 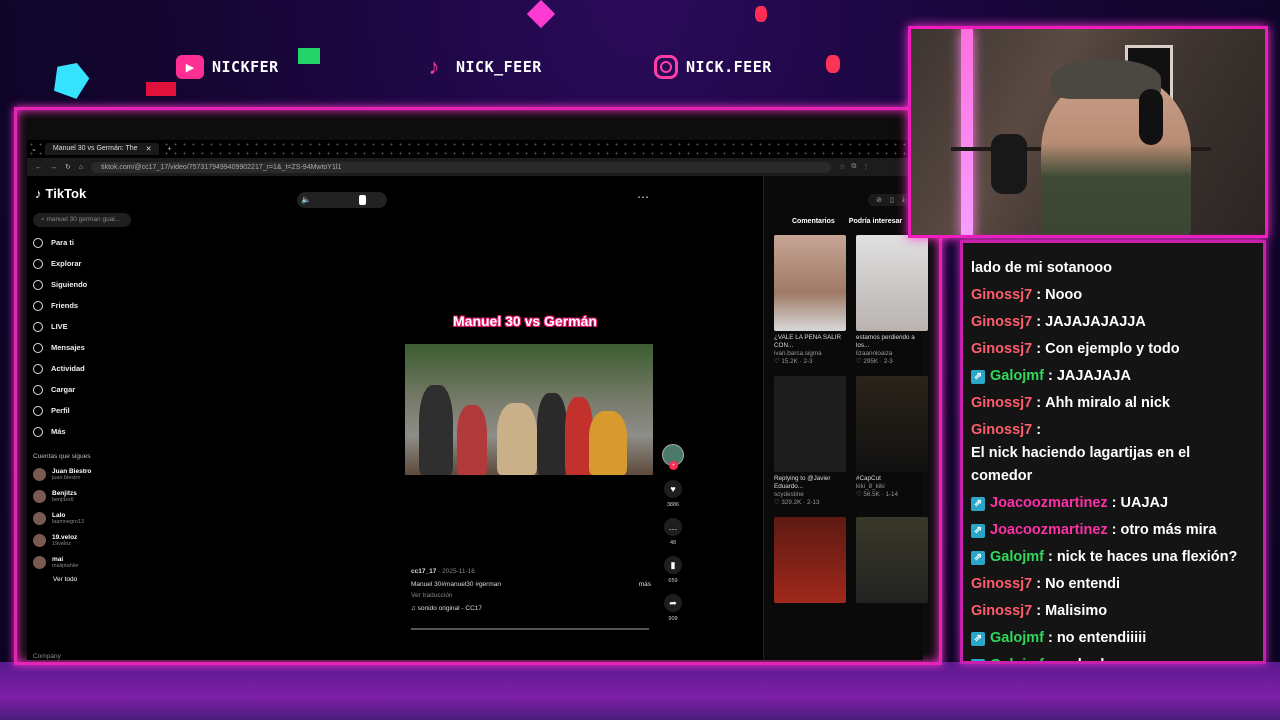 What do you see at coordinates (842, 167) in the screenshot?
I see `star-icon: ☆` at bounding box center [842, 167].